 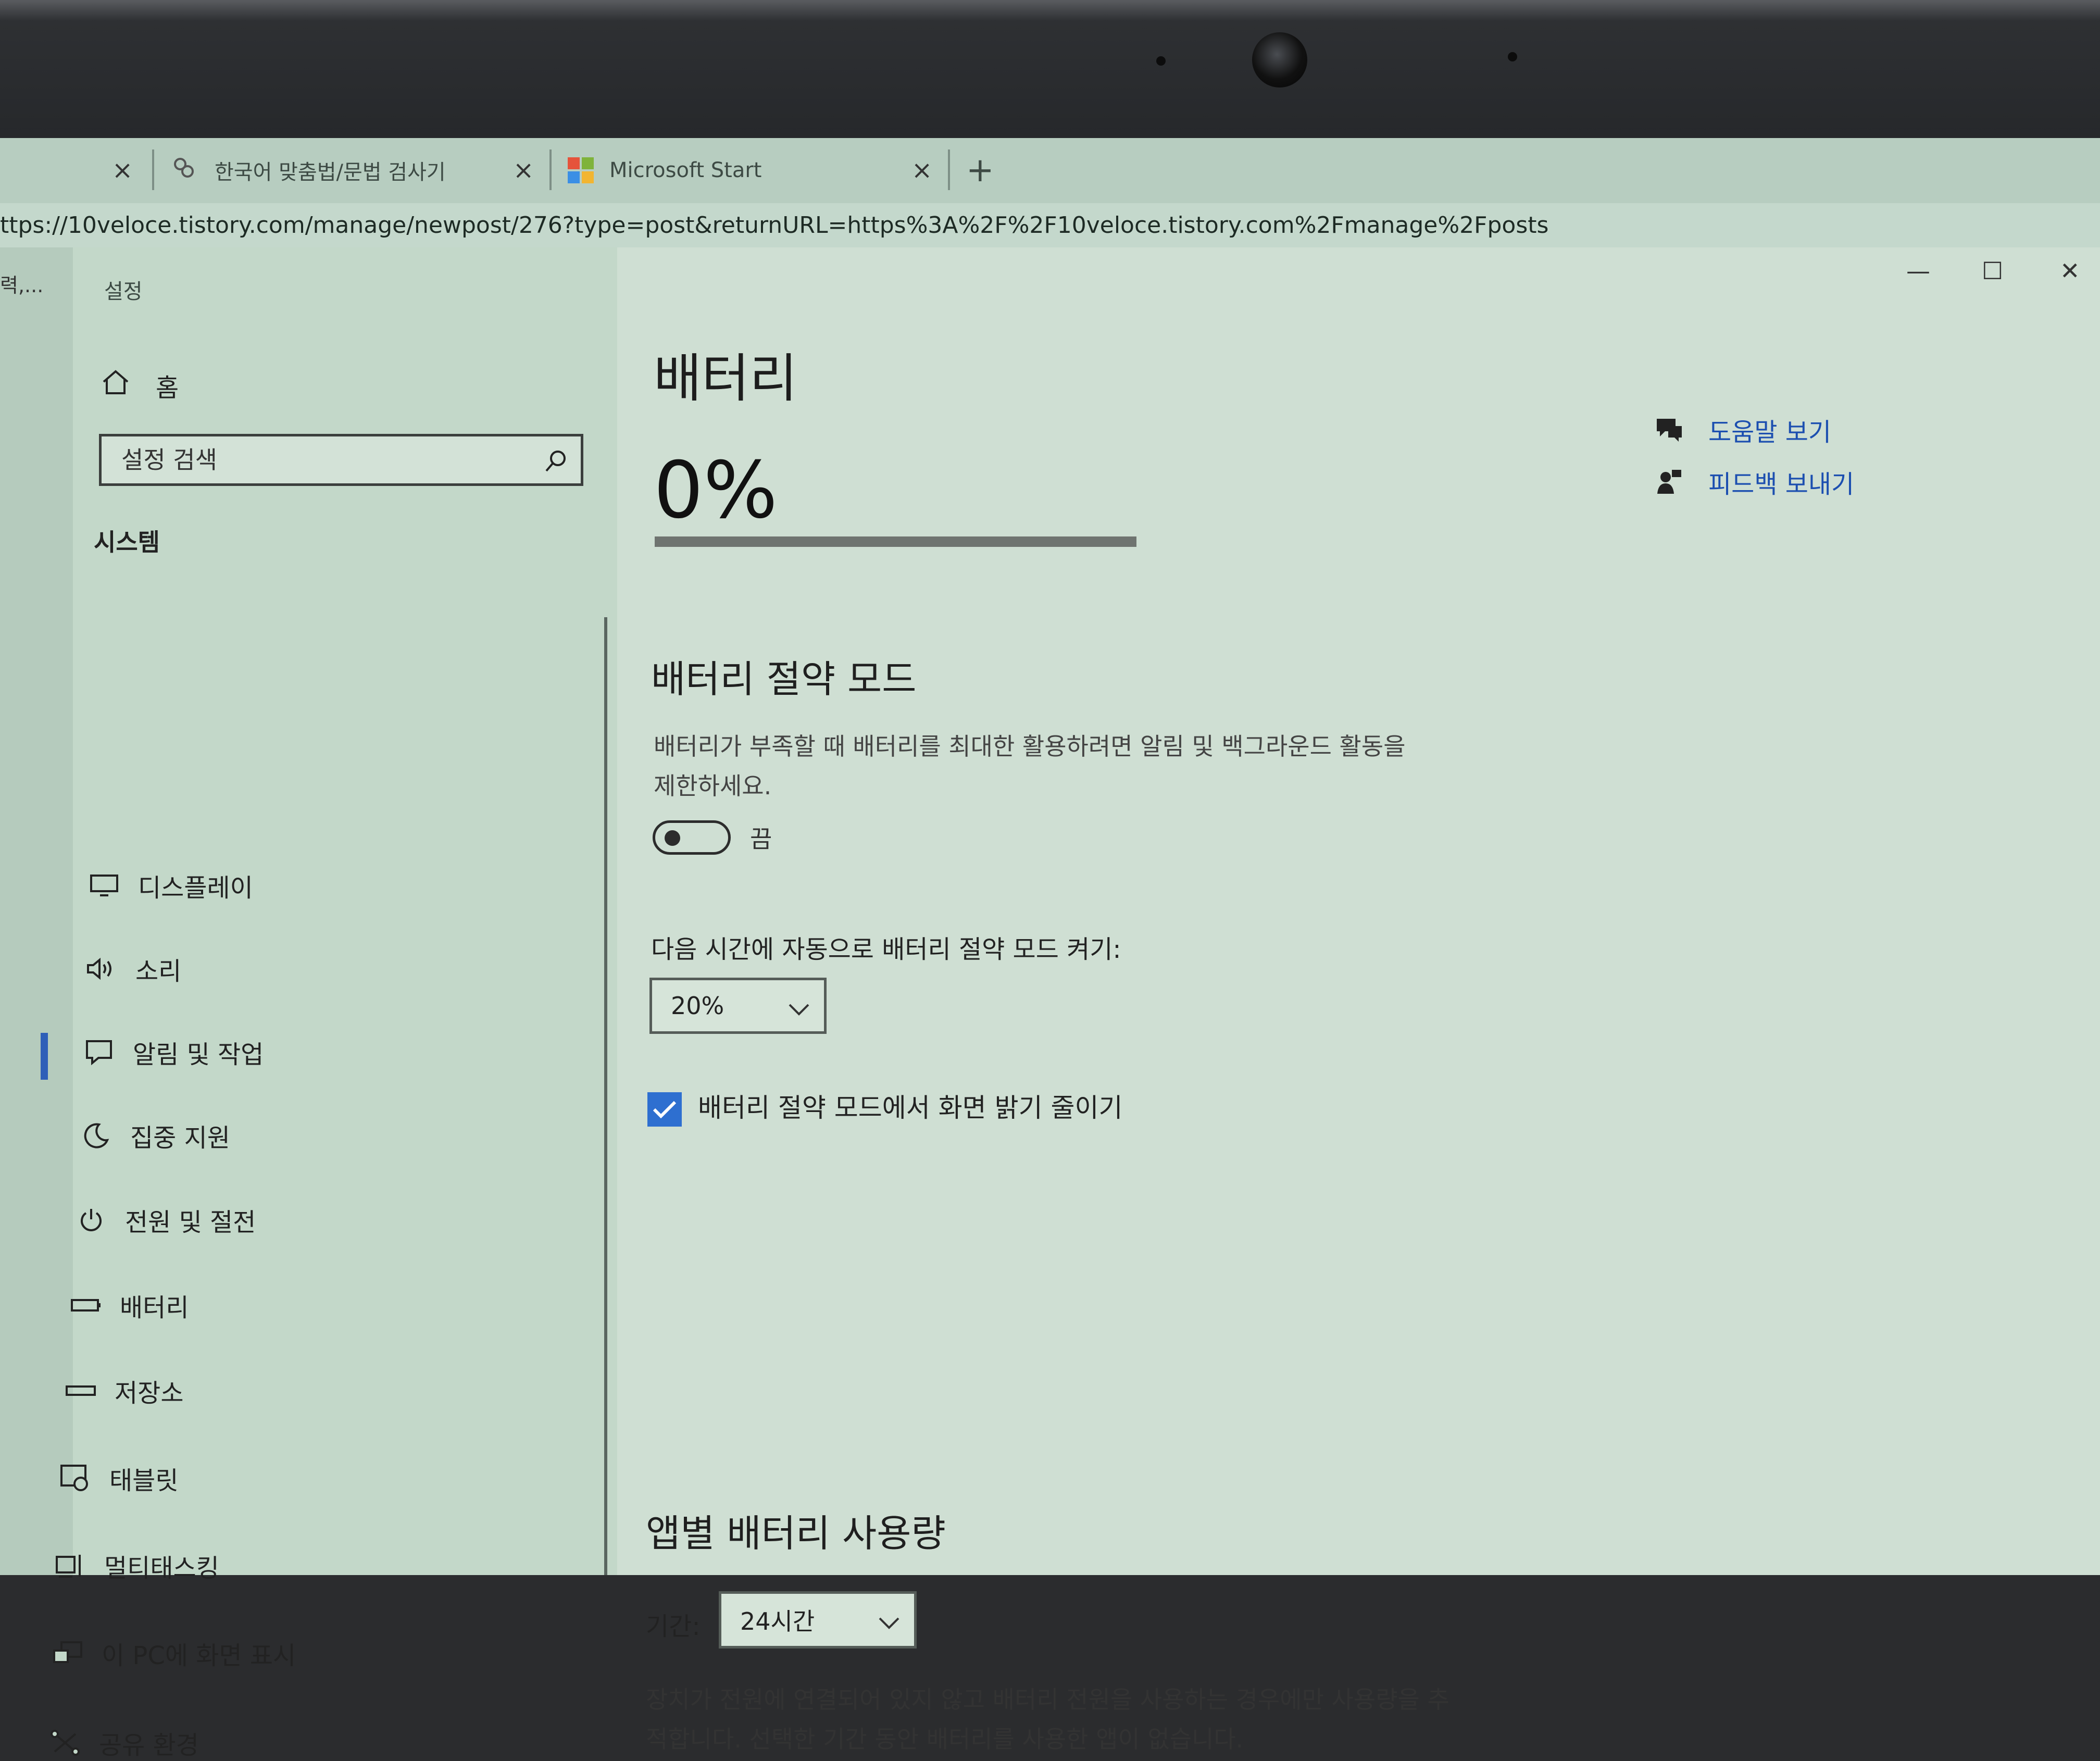 I want to click on browser-tab: Microsoft Start ×, so click(x=755, y=170).